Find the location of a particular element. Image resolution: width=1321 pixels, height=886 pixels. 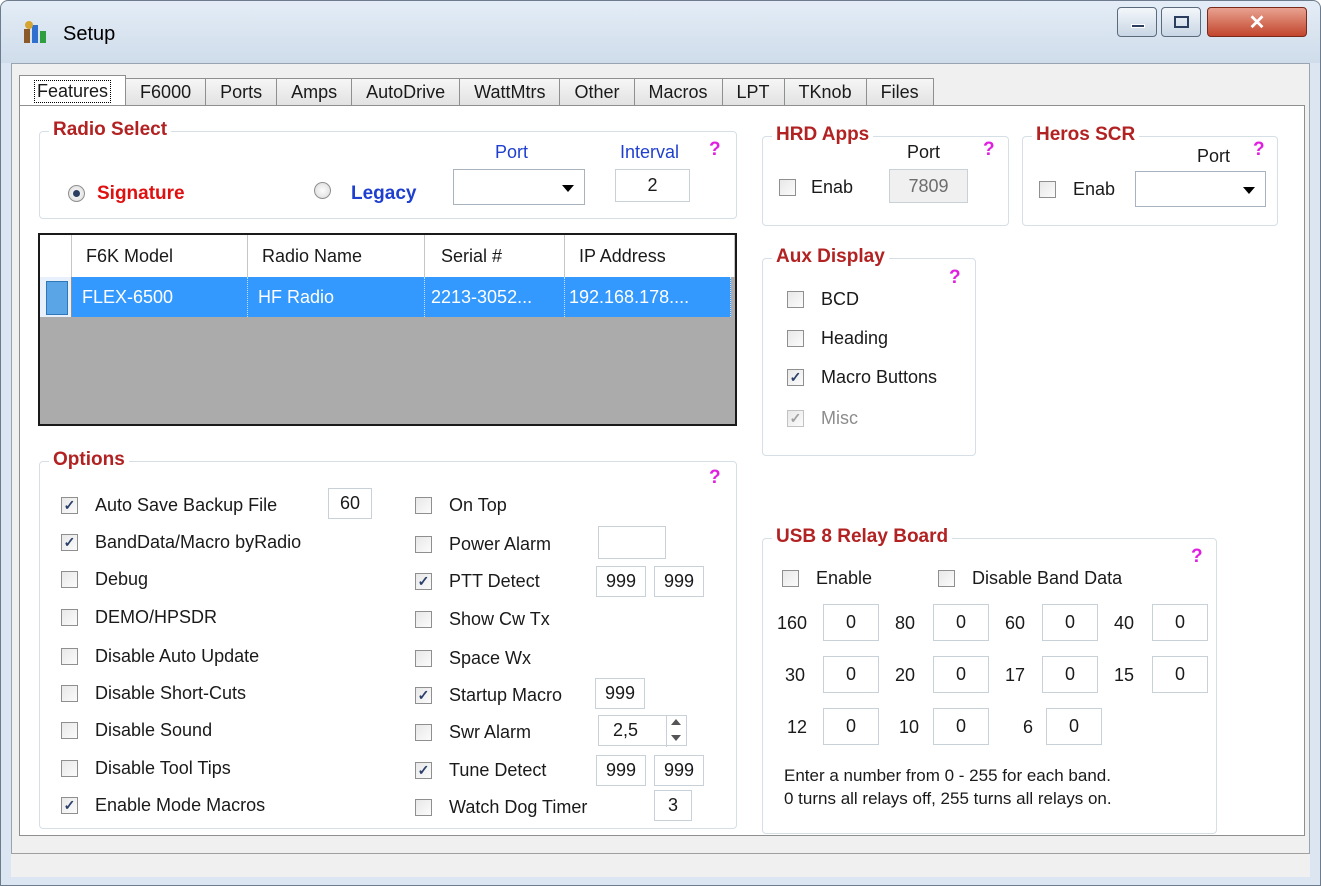

relay-enable-label: Enable is located at coordinates (844, 578).